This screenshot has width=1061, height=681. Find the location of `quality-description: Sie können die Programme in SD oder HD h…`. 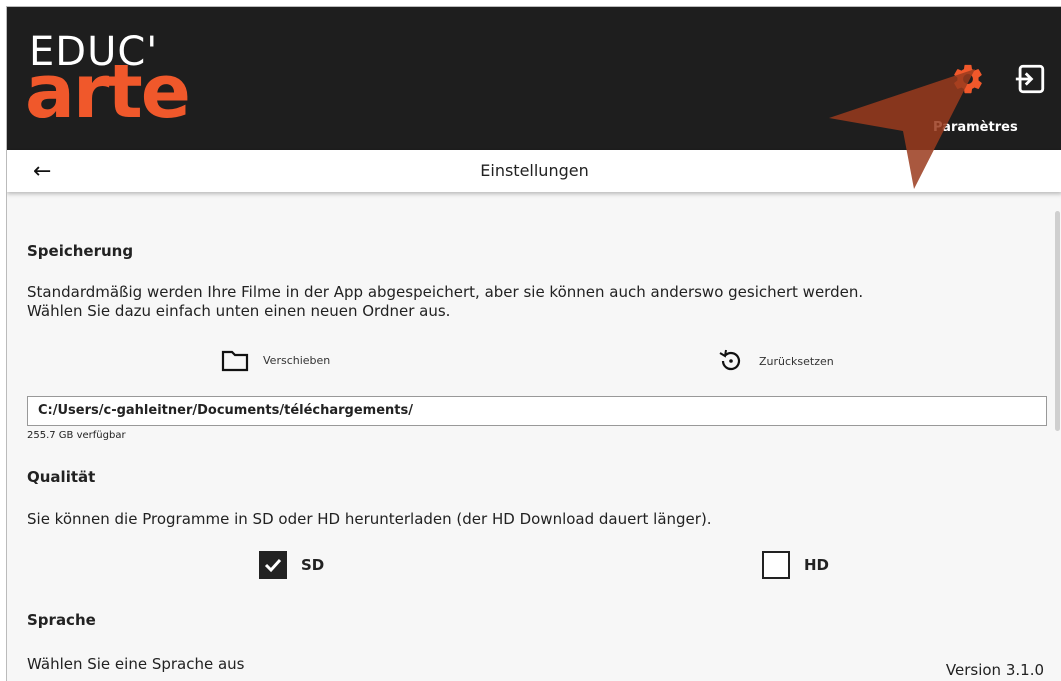

quality-description: Sie können die Programme in SD oder HD h… is located at coordinates (369, 519).